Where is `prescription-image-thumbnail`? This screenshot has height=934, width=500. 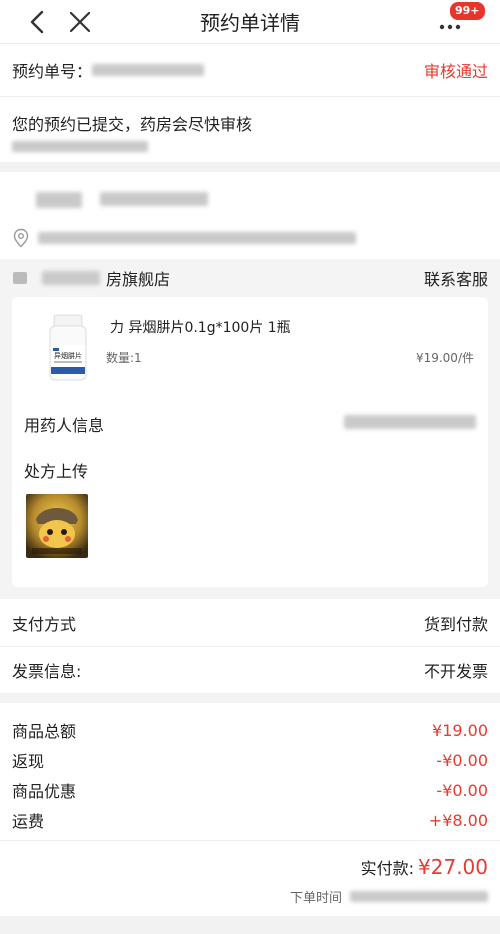
prescription-image-thumbnail is located at coordinates (57, 526).